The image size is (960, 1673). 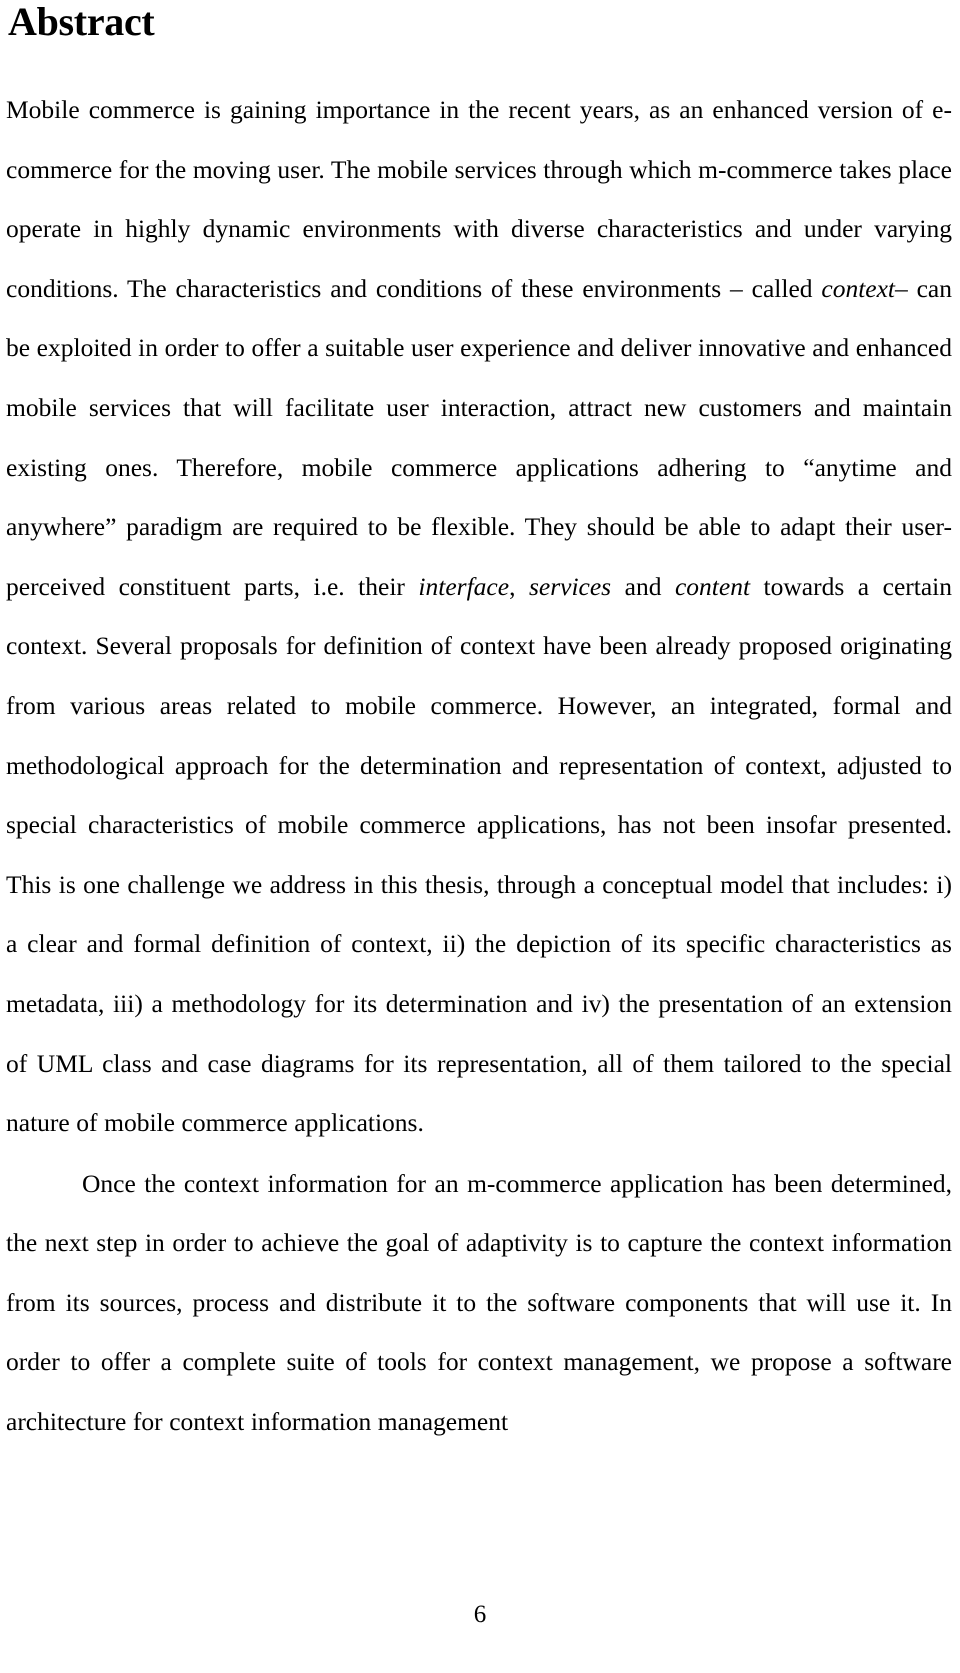 What do you see at coordinates (858, 288) in the screenshot?
I see `emphasised-term: context` at bounding box center [858, 288].